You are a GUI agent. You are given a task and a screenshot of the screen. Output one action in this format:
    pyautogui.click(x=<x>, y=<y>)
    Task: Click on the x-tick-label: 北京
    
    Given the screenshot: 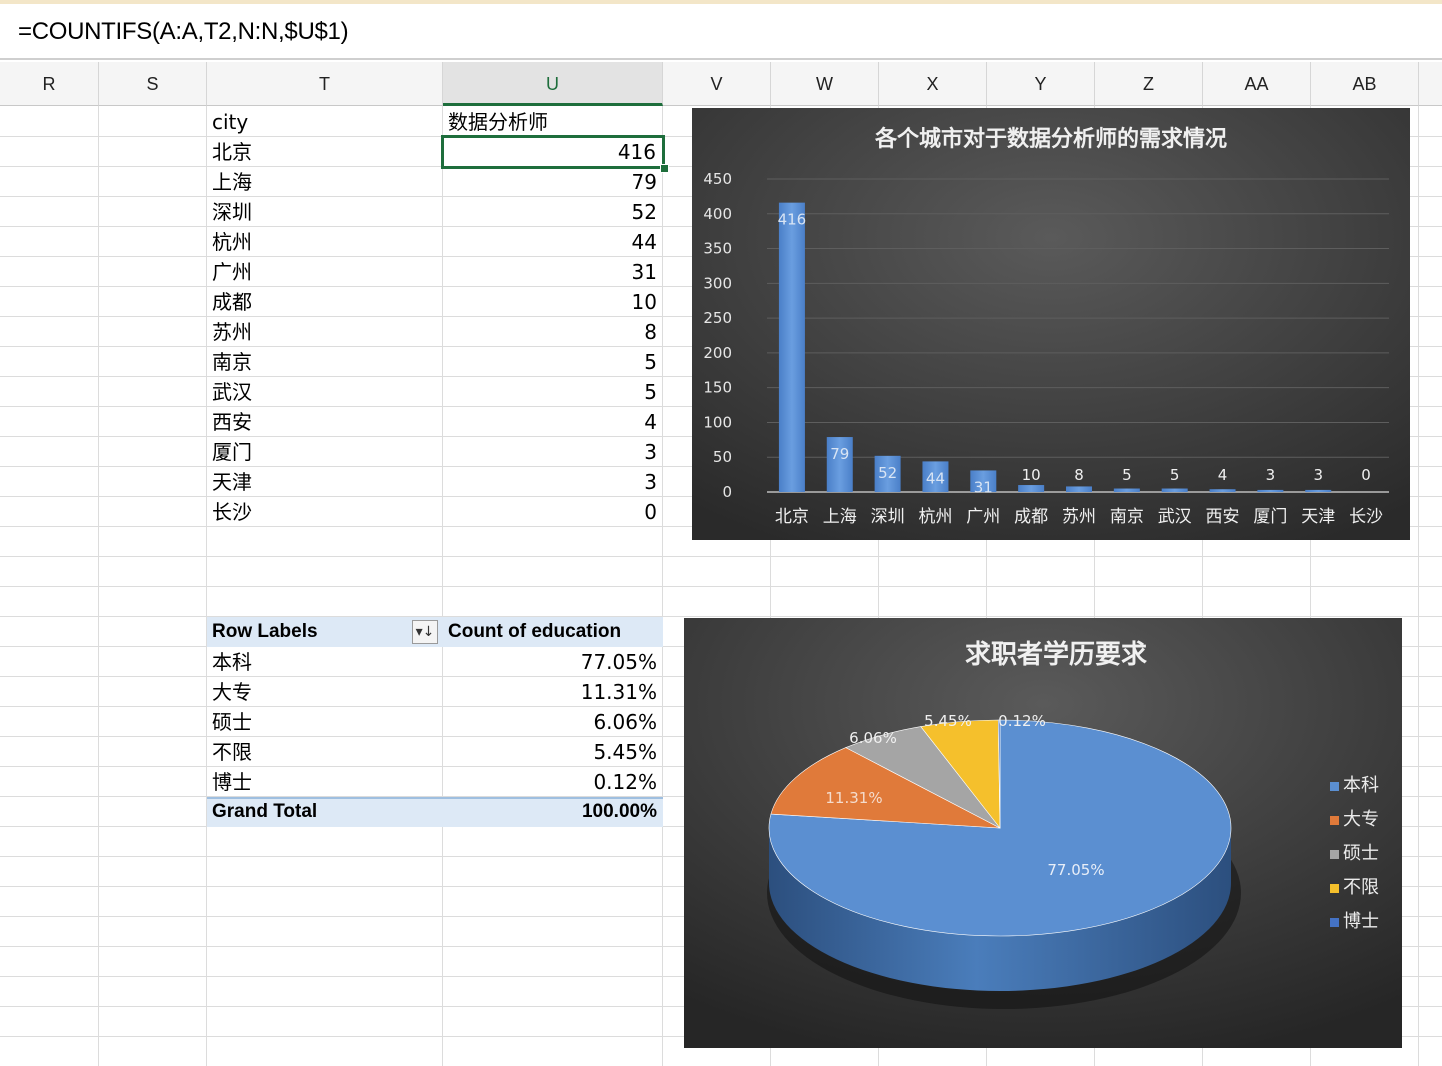 What is the action you would take?
    pyautogui.click(x=792, y=517)
    